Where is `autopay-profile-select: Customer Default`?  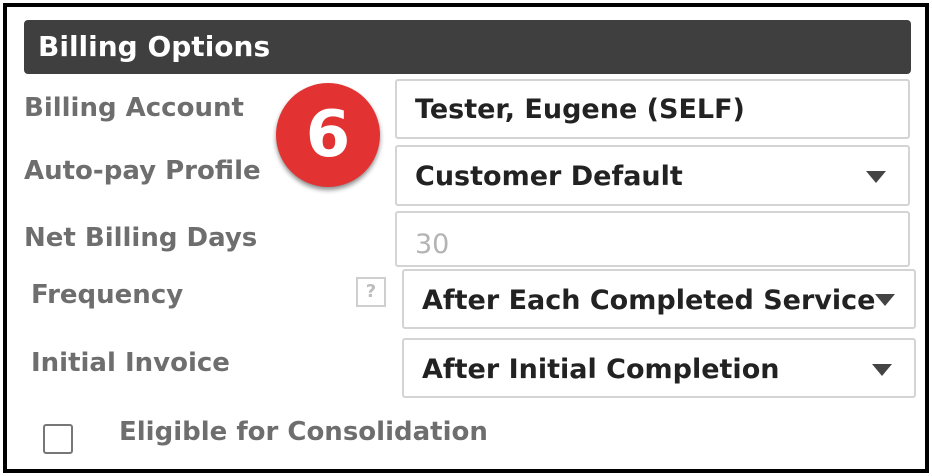
autopay-profile-select: Customer Default is located at coordinates (652, 175).